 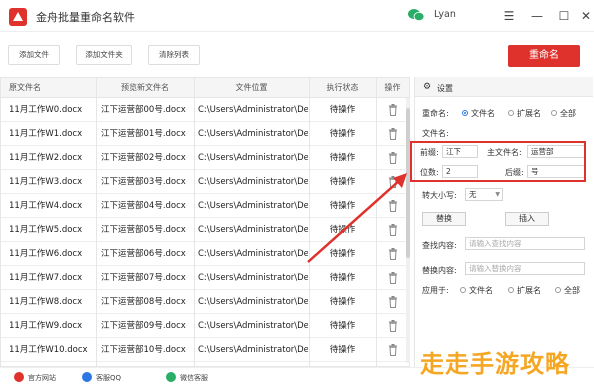 I want to click on replace-button: 替换, so click(x=444, y=219).